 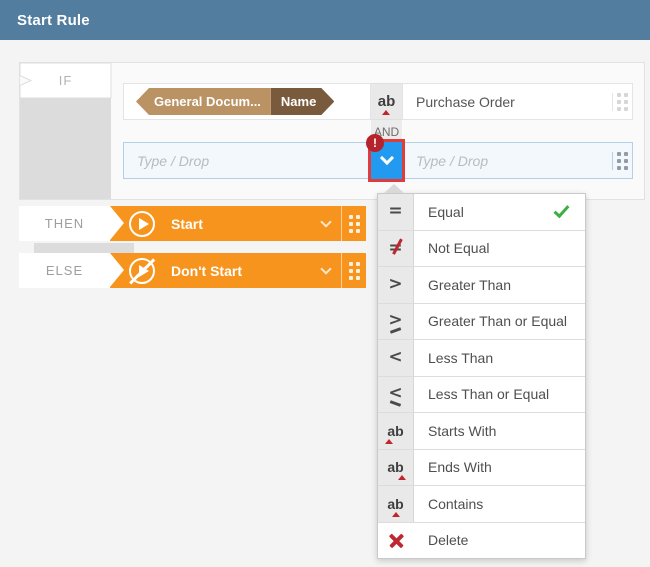 What do you see at coordinates (481, 466) in the screenshot?
I see `menu-item-ends-with: ab Ends With` at bounding box center [481, 466].